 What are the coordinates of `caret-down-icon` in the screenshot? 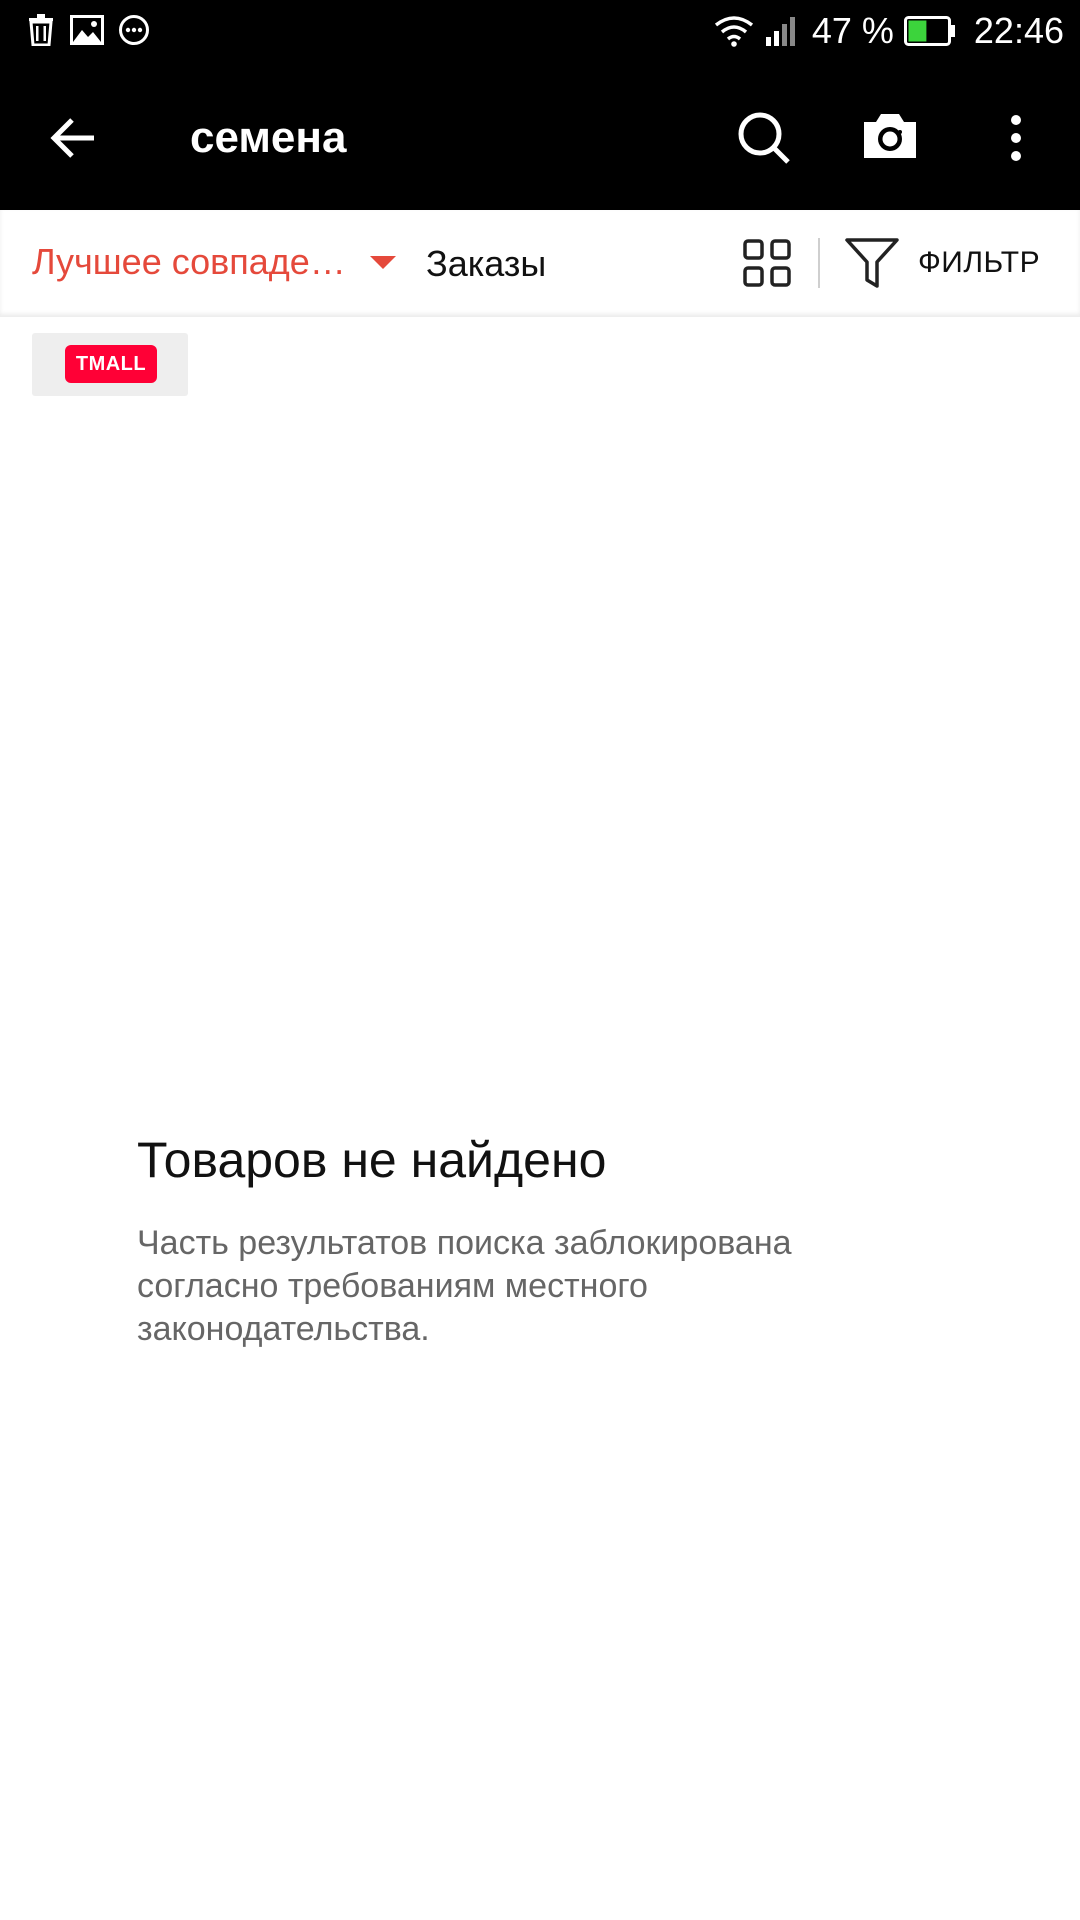 It's located at (382, 262).